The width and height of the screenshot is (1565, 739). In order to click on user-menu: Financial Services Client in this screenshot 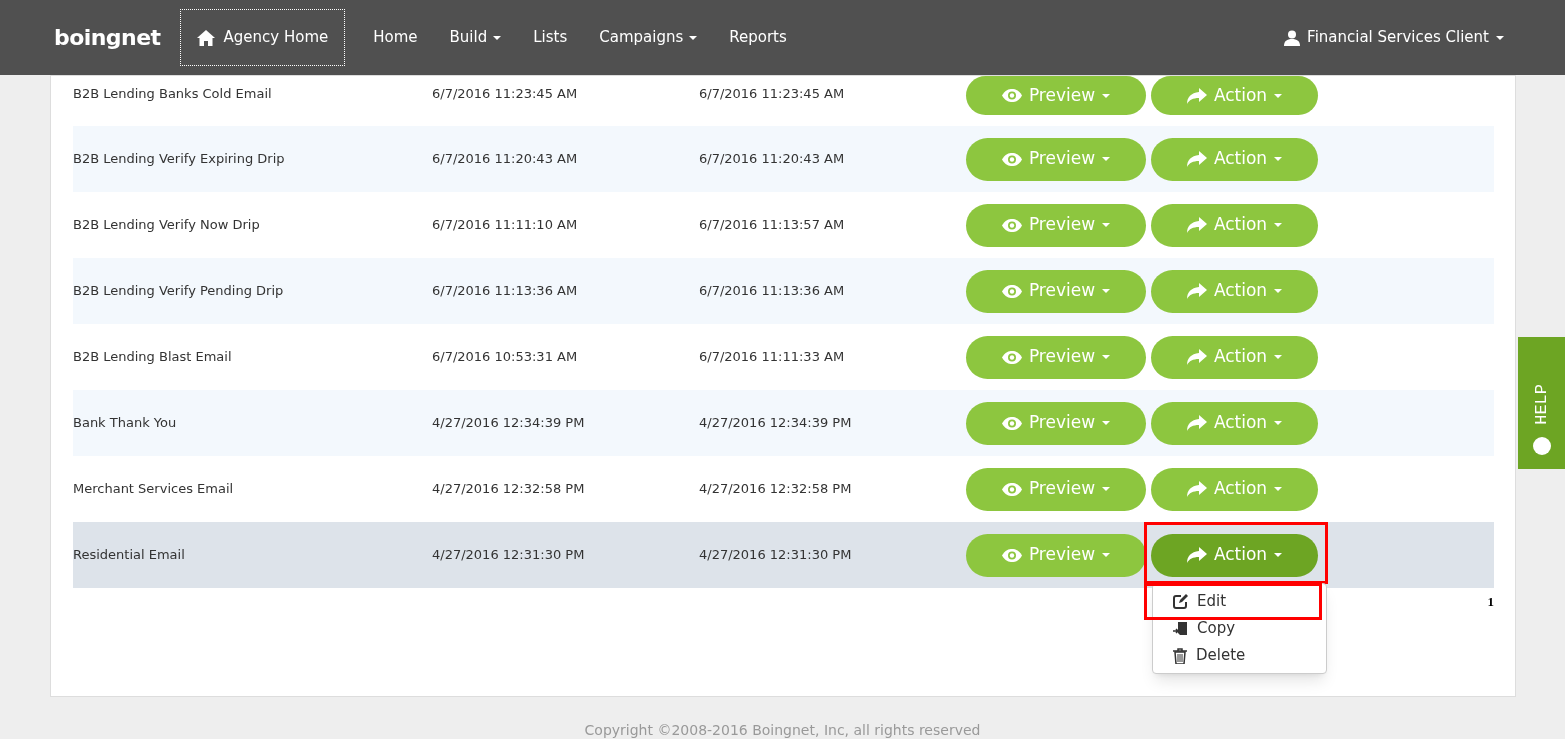, I will do `click(1394, 37)`.